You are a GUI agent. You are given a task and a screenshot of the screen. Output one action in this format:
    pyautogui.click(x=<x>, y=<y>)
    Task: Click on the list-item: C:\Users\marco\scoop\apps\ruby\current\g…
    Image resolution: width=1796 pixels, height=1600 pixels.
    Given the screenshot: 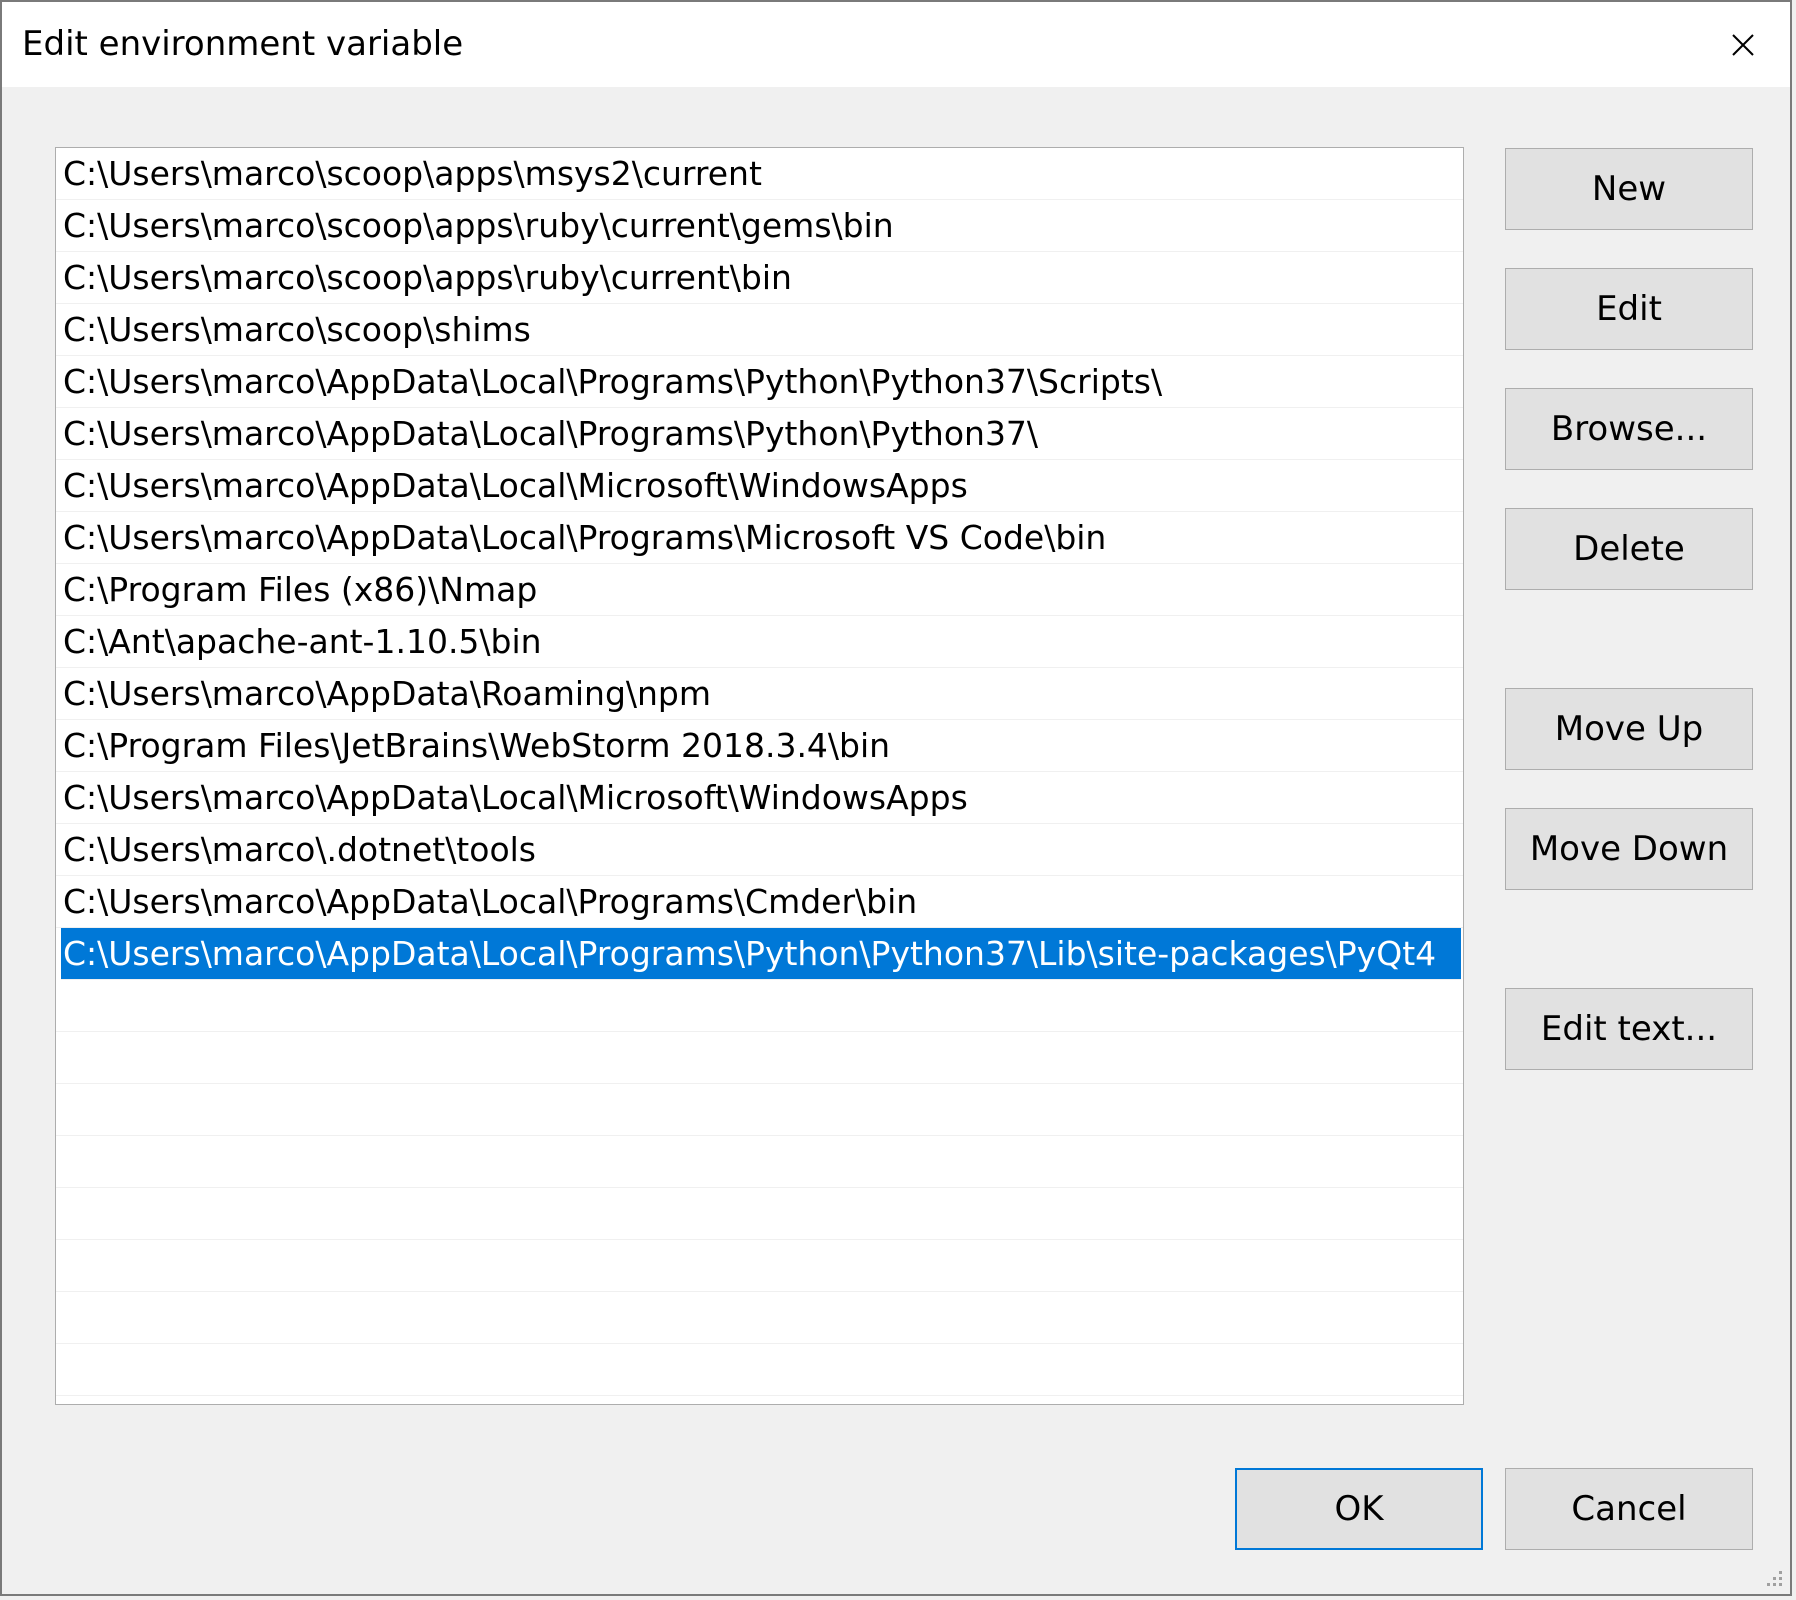 What is the action you would take?
    pyautogui.click(x=759, y=226)
    